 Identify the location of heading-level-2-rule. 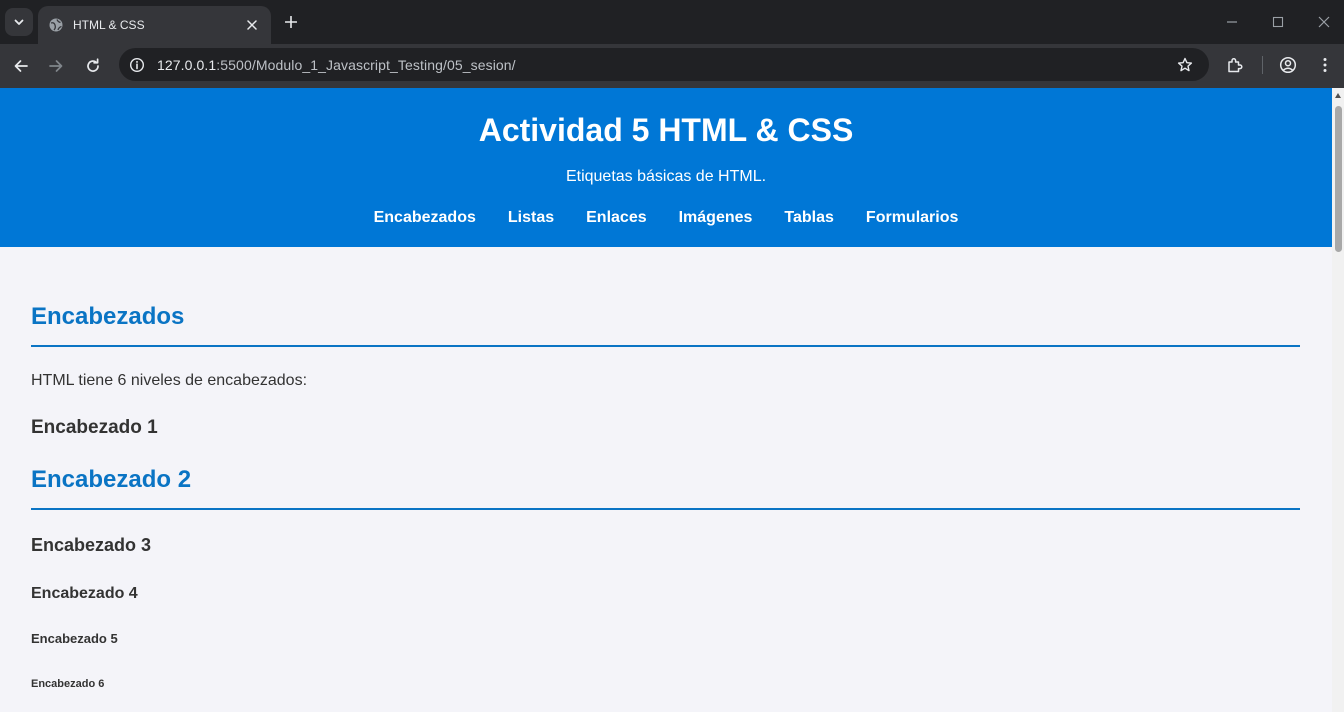
(665, 509).